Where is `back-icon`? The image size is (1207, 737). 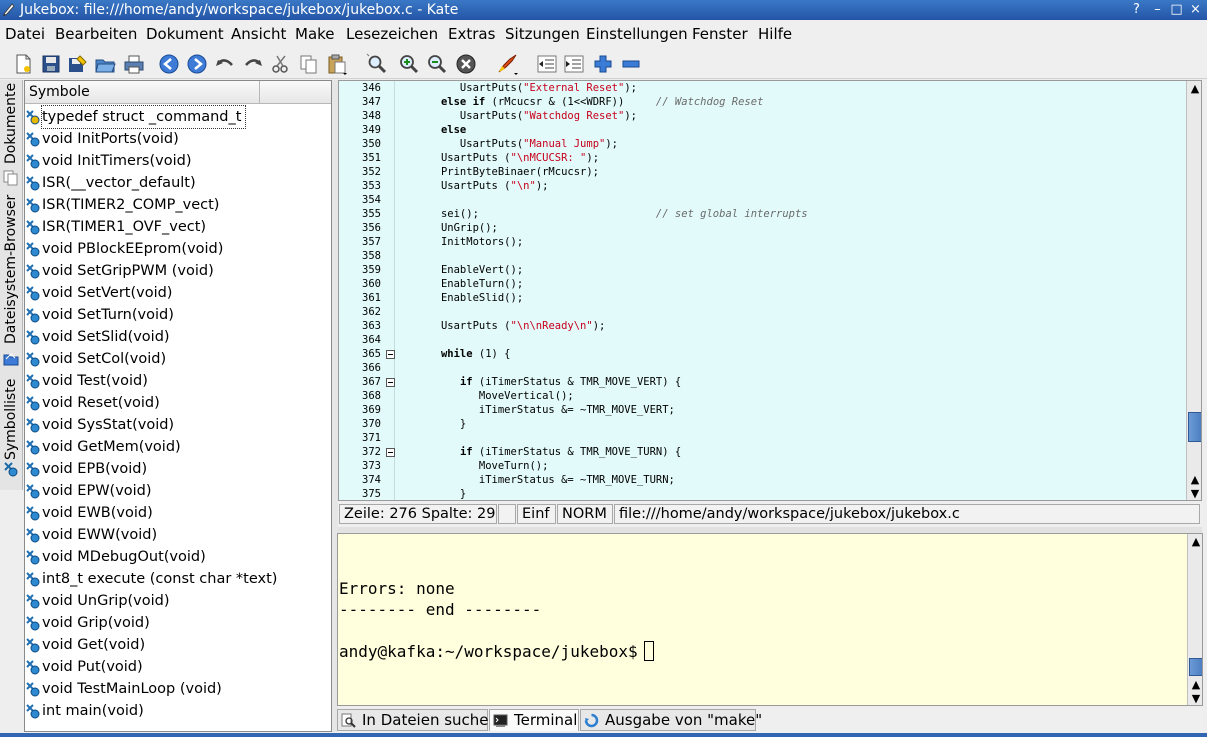 back-icon is located at coordinates (169, 64).